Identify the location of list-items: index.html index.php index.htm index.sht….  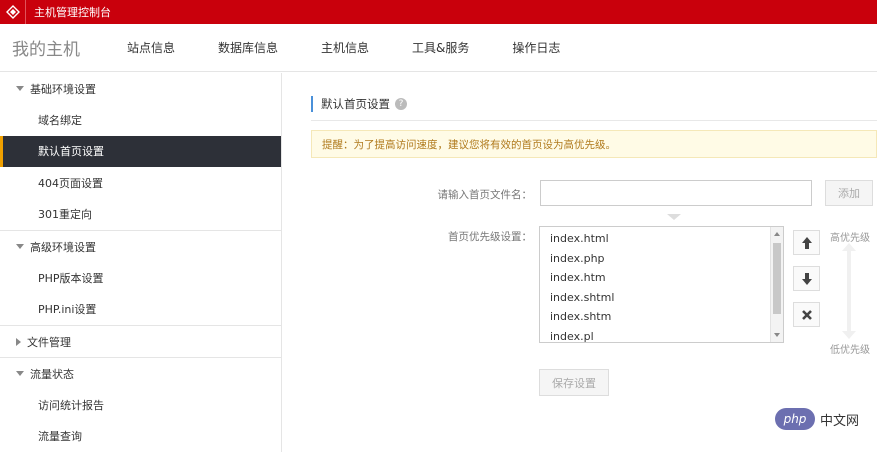
(656, 285).